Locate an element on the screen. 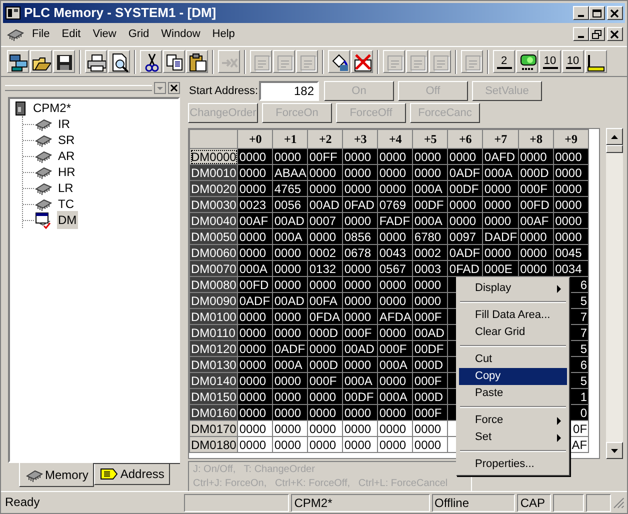  table-cell: 0ADF is located at coordinates (465, 252).